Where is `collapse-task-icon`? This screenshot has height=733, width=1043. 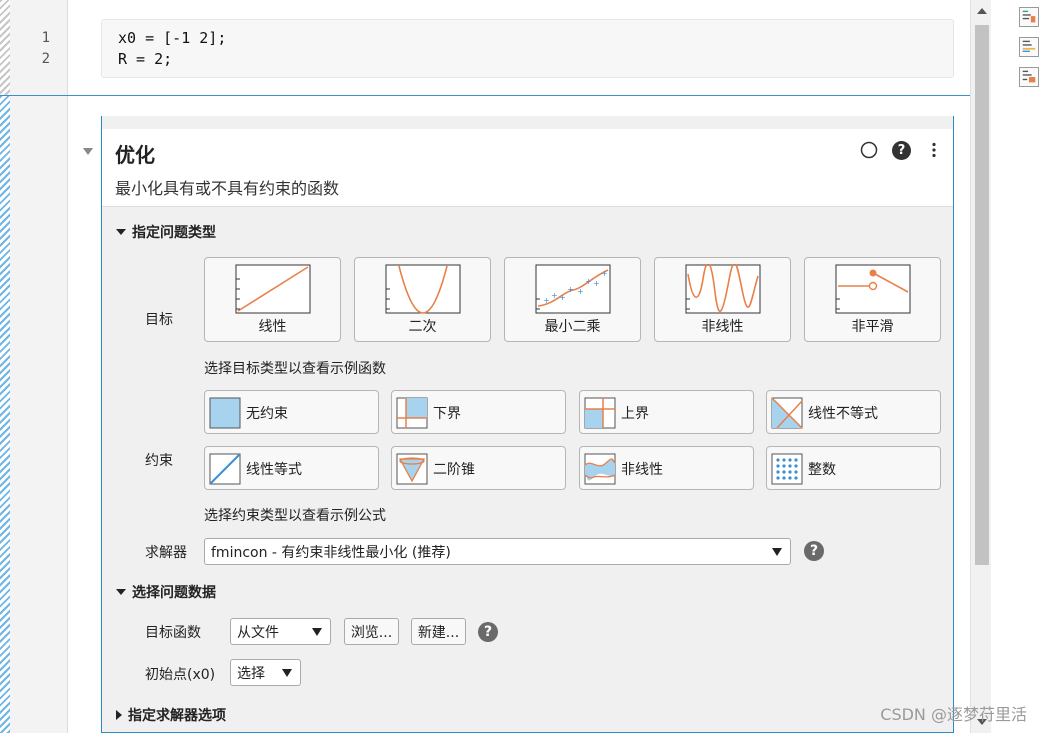
collapse-task-icon is located at coordinates (88, 151).